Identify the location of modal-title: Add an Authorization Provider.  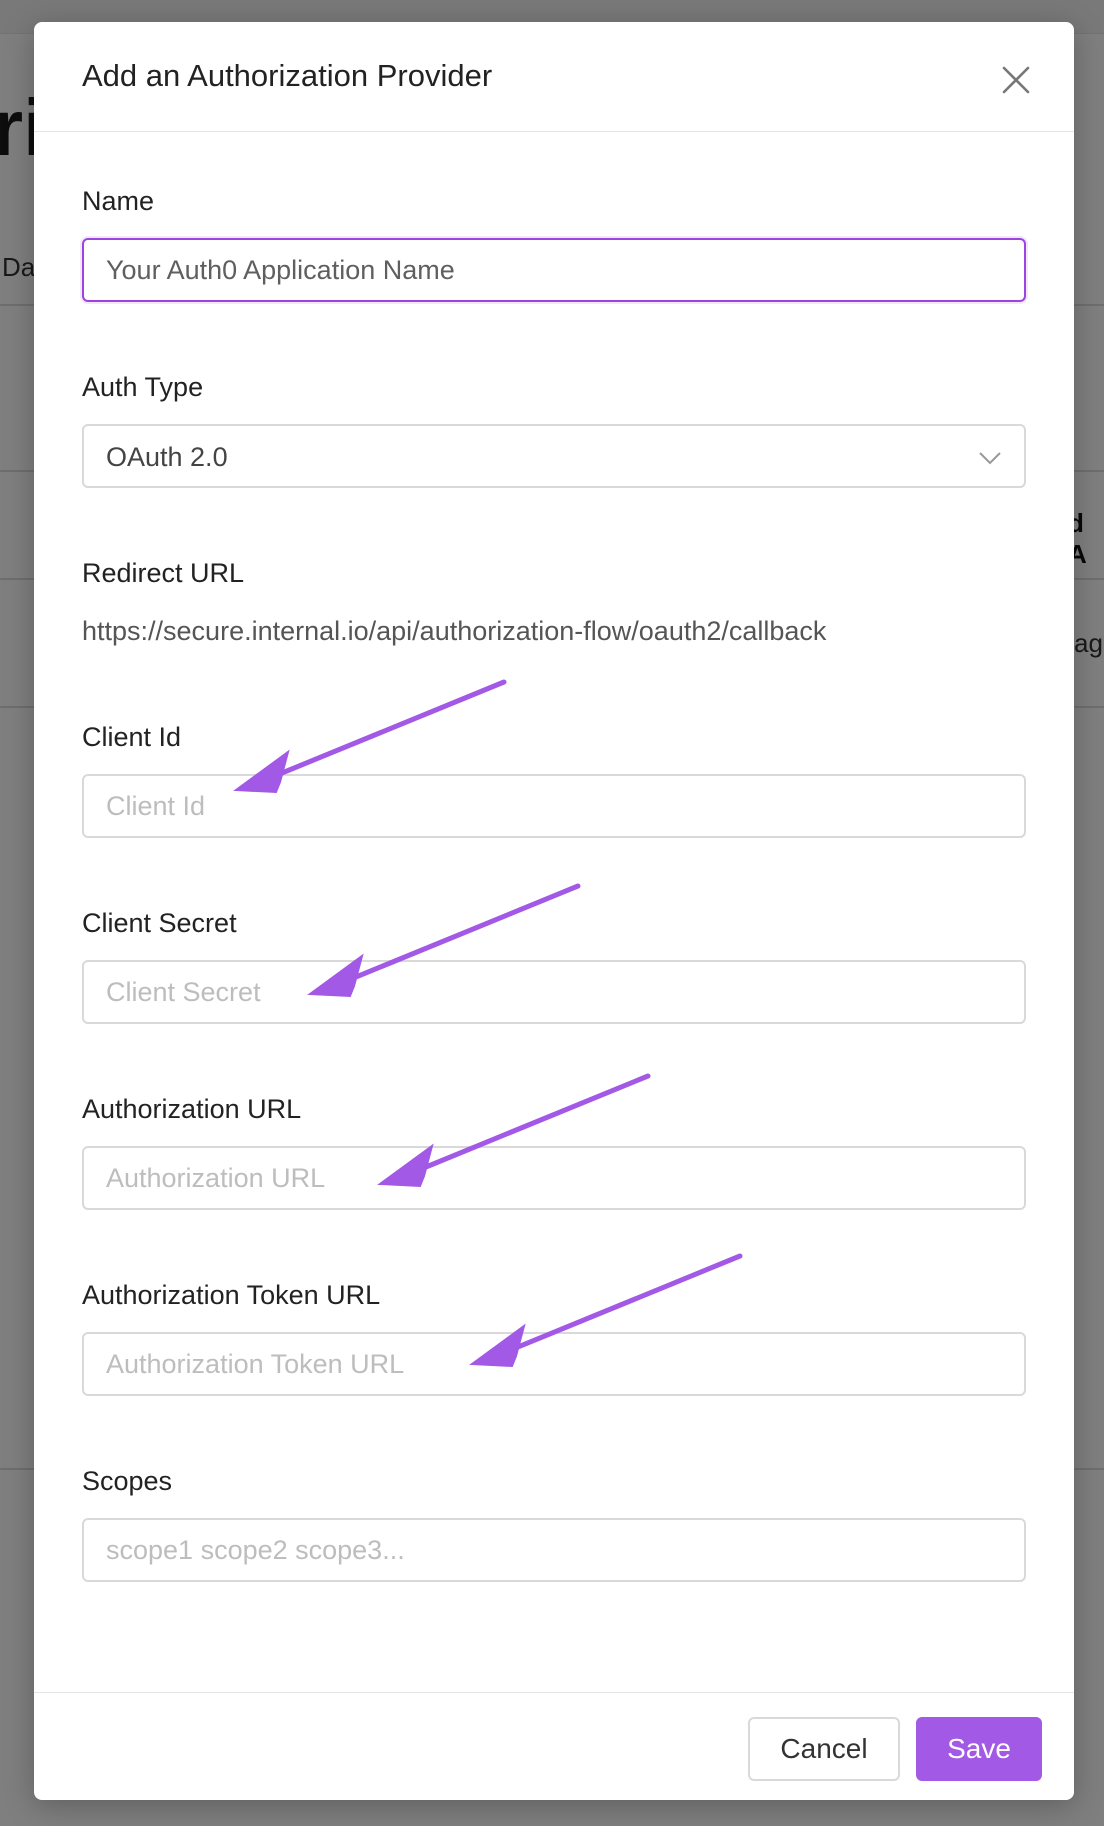
(287, 75).